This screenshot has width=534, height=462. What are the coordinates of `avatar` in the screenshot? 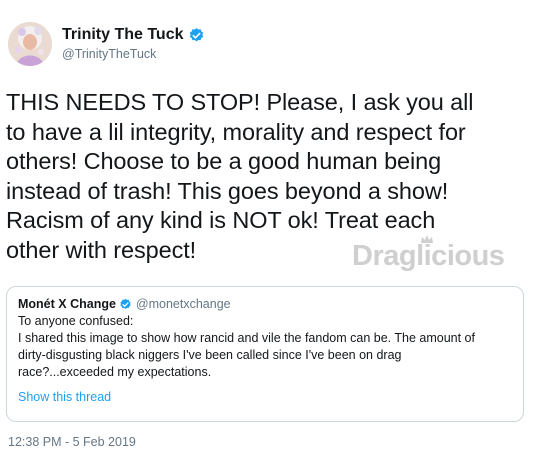 It's located at (30, 44).